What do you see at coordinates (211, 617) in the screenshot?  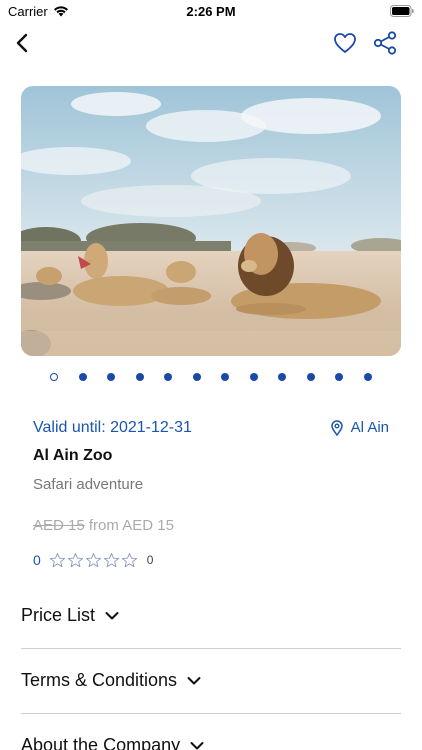 I see `section-price-list: Price List` at bounding box center [211, 617].